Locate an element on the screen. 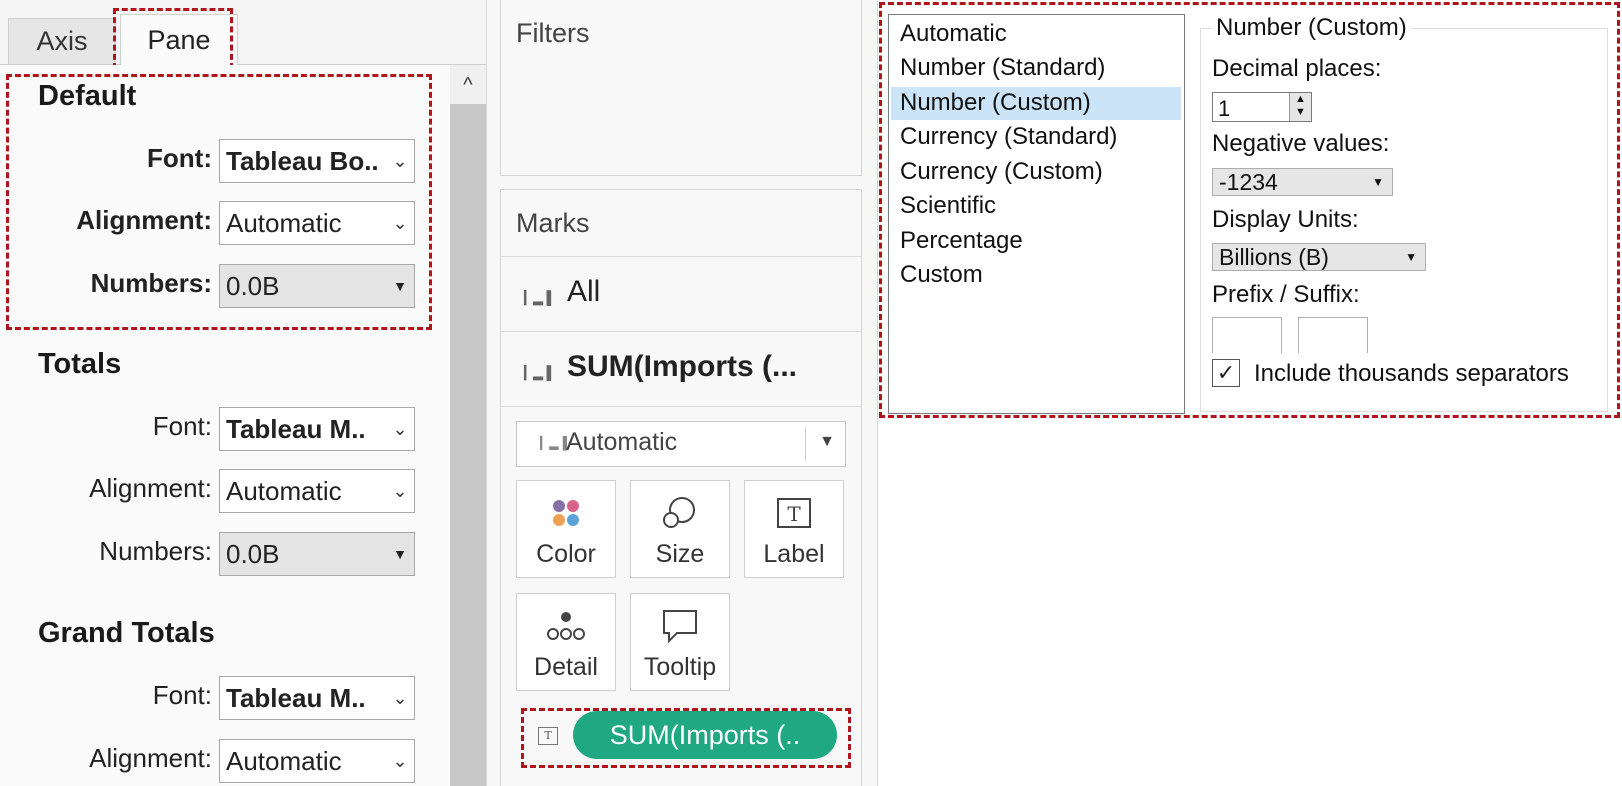 The width and height of the screenshot is (1622, 786). size-button: Size is located at coordinates (680, 529).